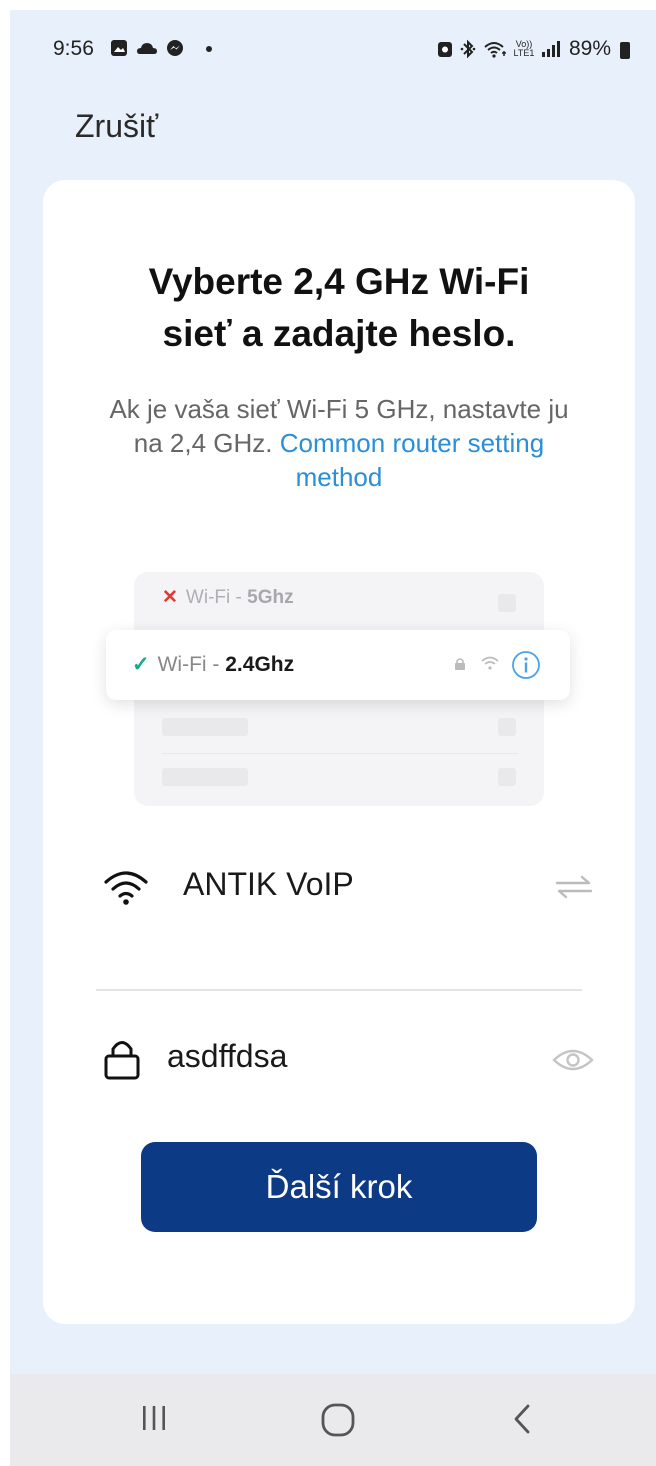 The width and height of the screenshot is (656, 1466). I want to click on switch-network-icon, so click(574, 887).